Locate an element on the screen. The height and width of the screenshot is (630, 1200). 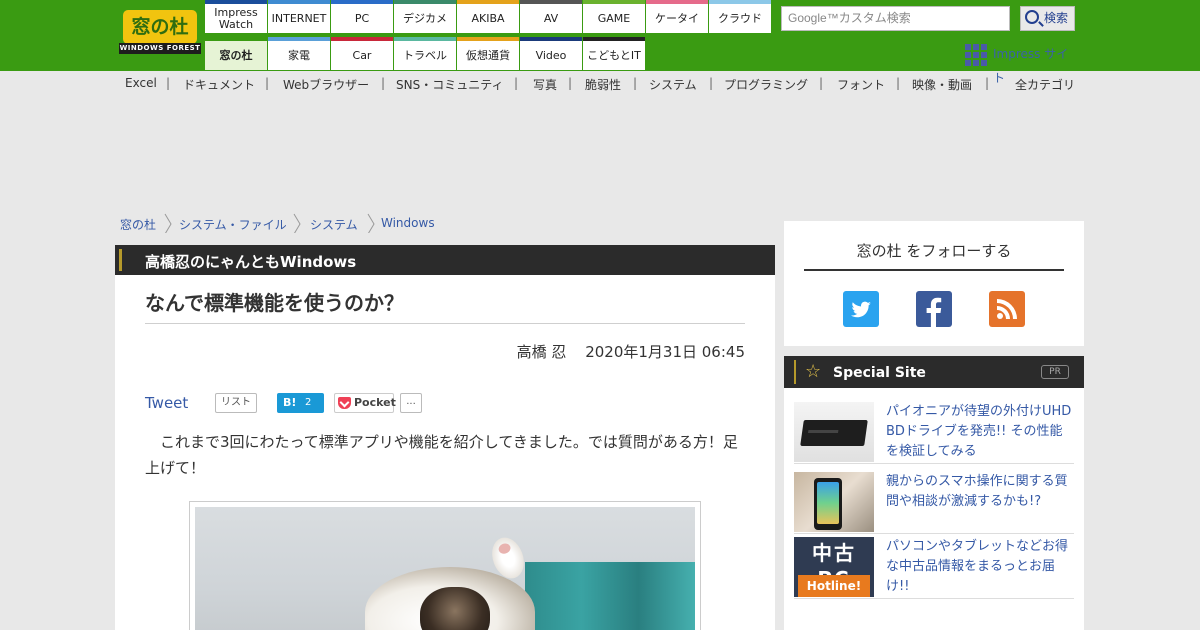
logo-mark: 窓の杜 is located at coordinates (160, 27).